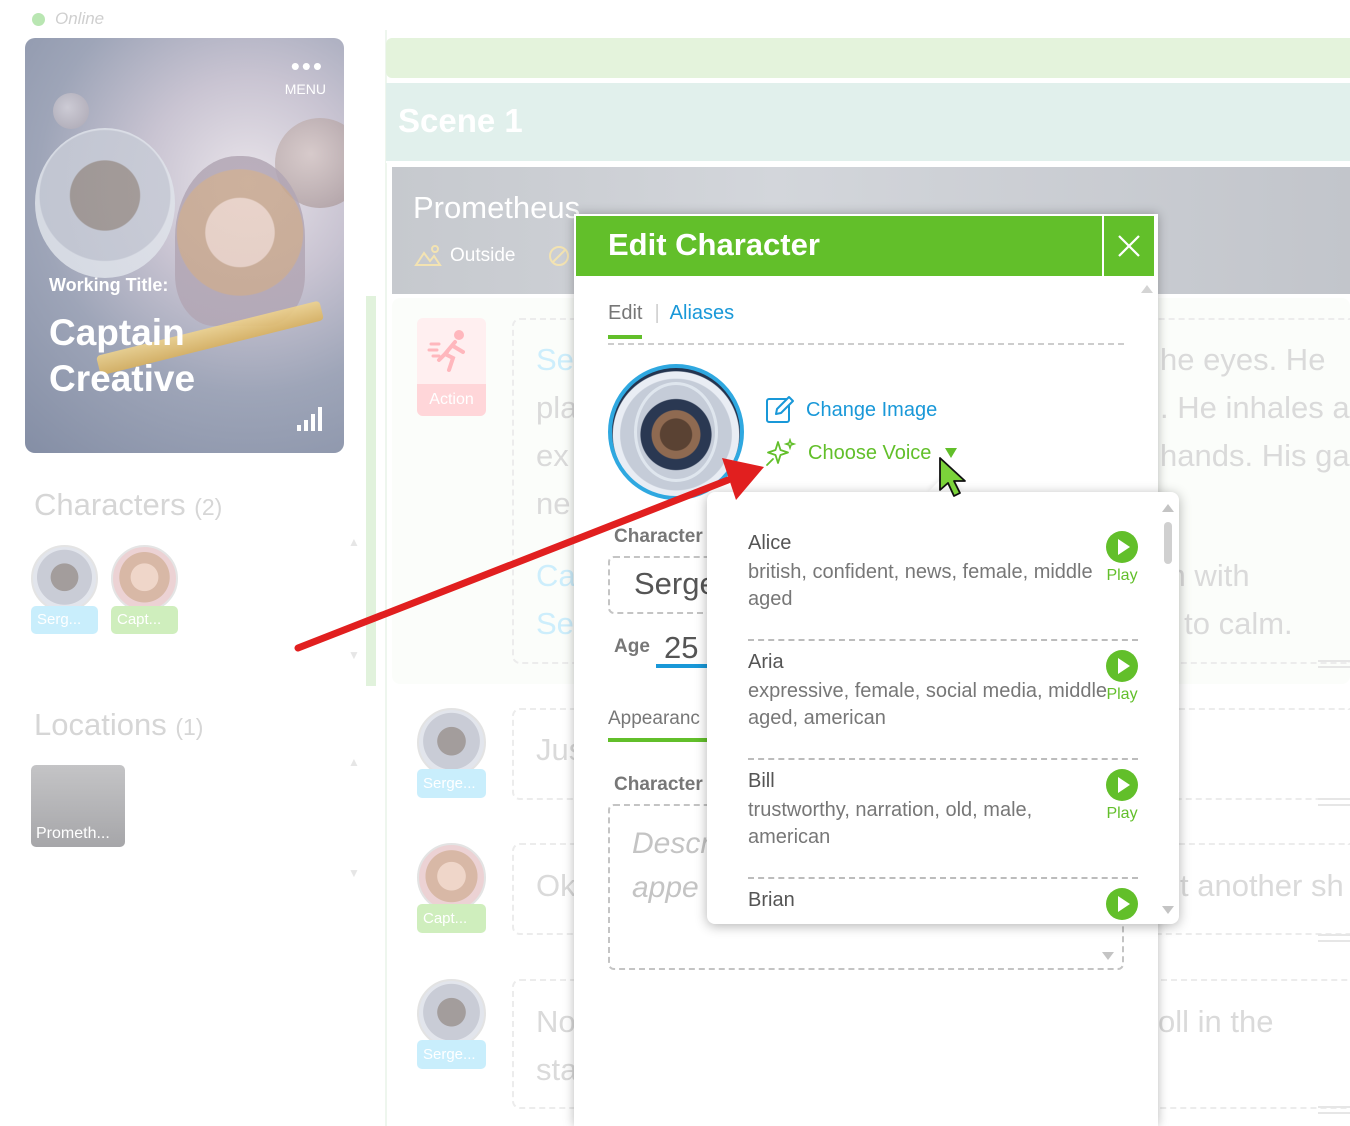 This screenshot has width=1350, height=1126. What do you see at coordinates (118, 725) in the screenshot?
I see `locations-section-title: Locations (1)` at bounding box center [118, 725].